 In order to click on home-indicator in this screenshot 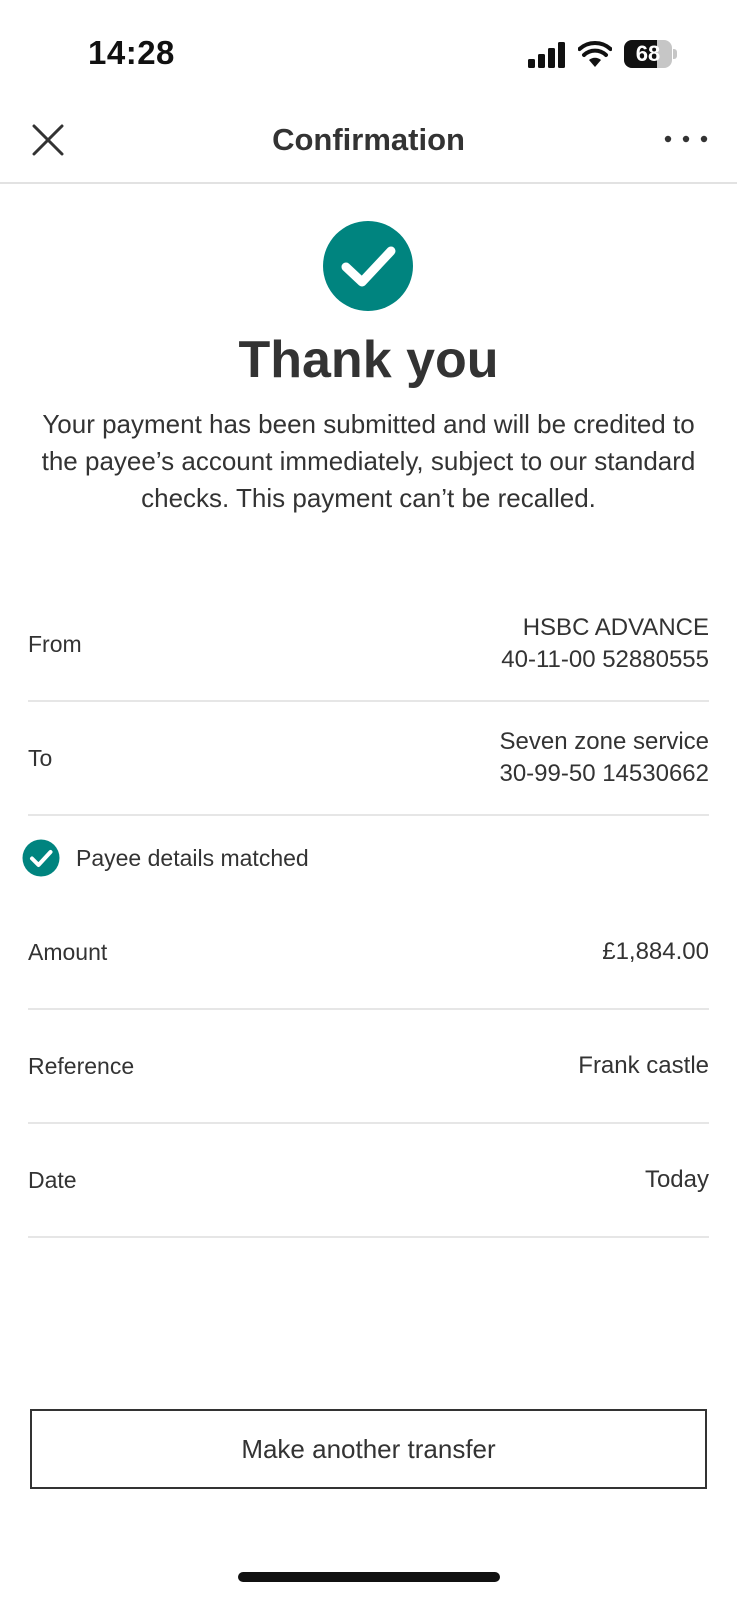, I will do `click(369, 1577)`.